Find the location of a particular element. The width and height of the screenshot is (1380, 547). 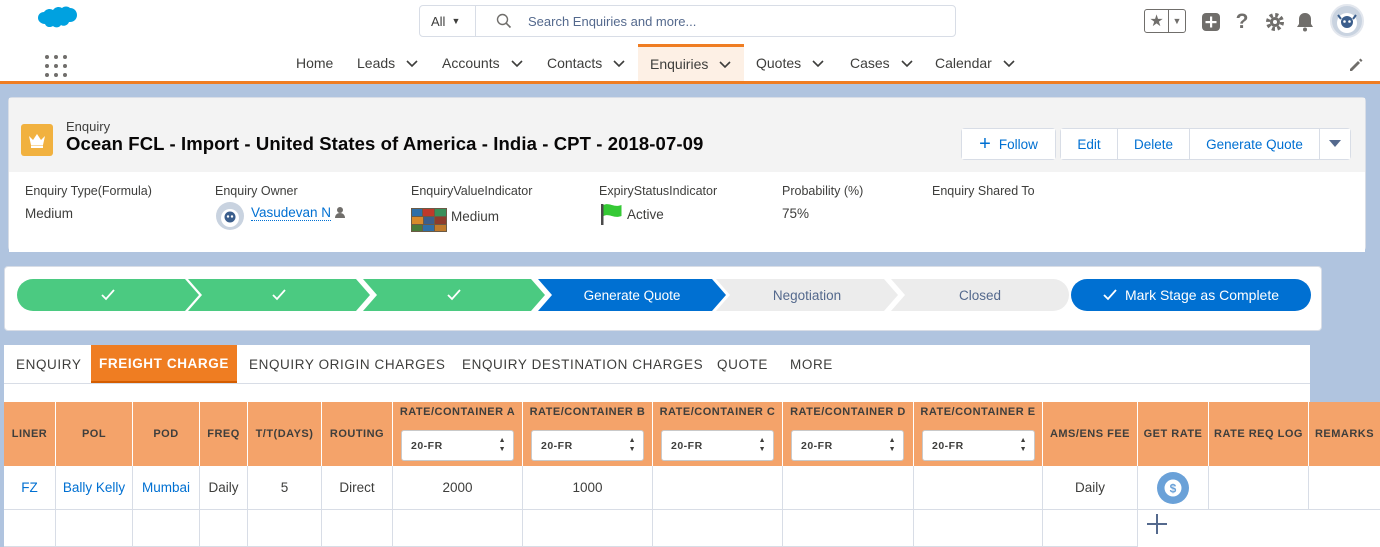

nav-item-calendar: Calendar is located at coordinates (975, 62).